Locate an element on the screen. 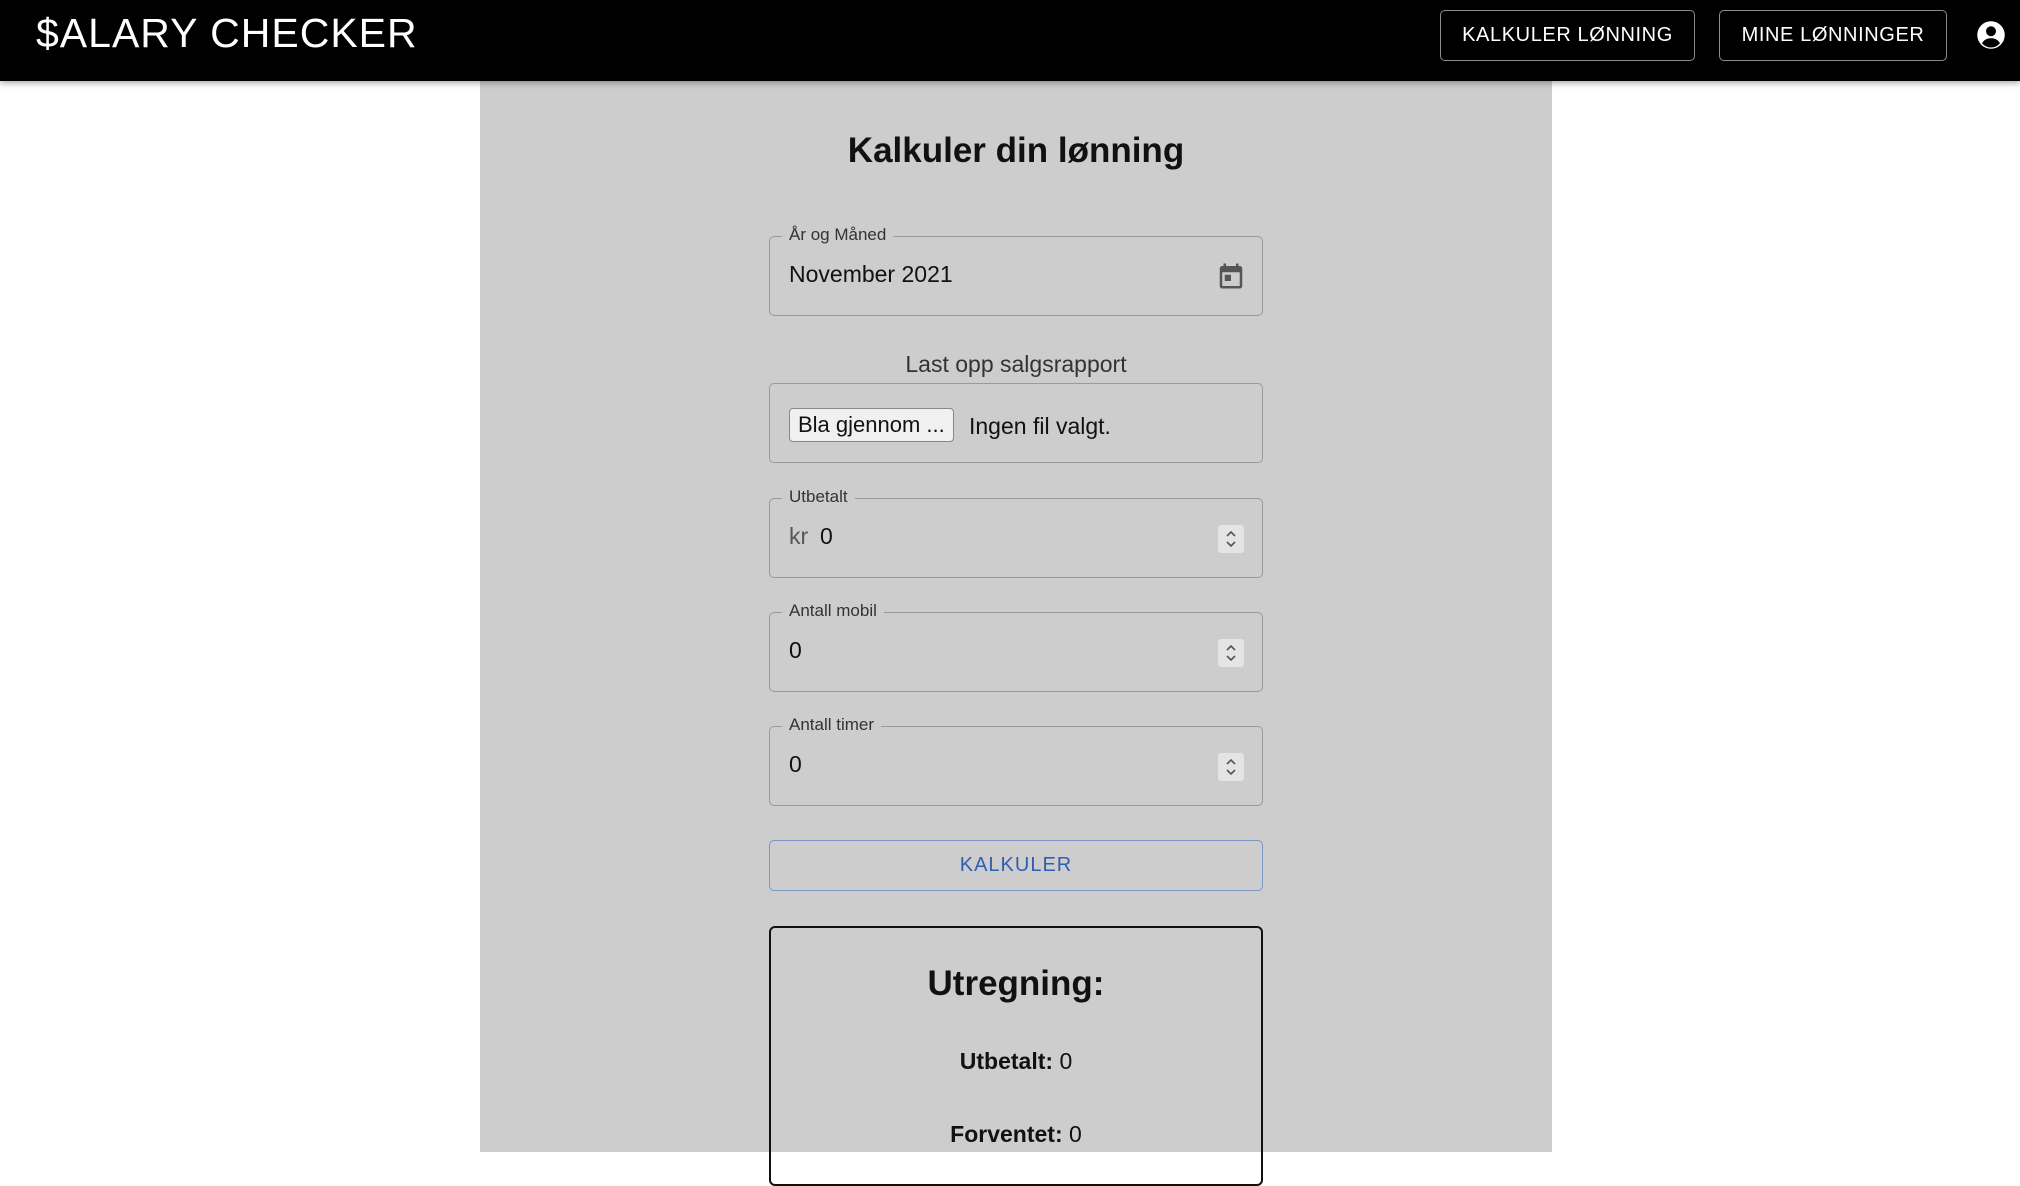 This screenshot has height=1186, width=2020. hours-count-value: 0 is located at coordinates (795, 764).